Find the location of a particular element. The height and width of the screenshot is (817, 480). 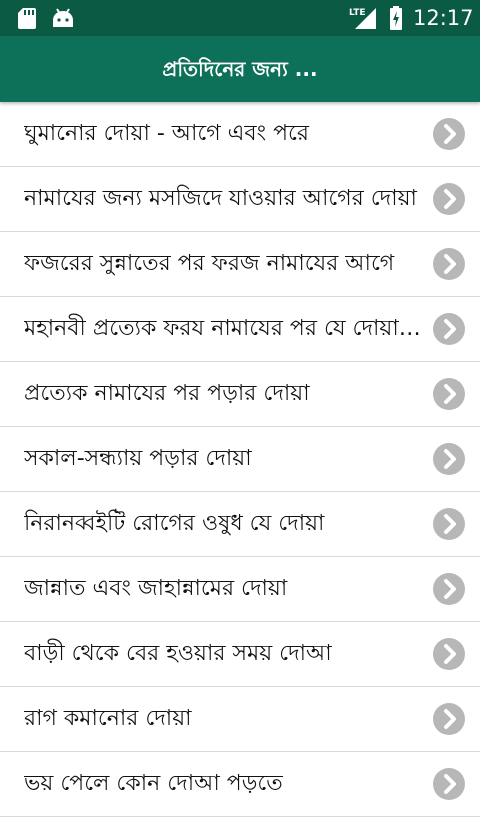

lte-label: LTE is located at coordinates (357, 13).